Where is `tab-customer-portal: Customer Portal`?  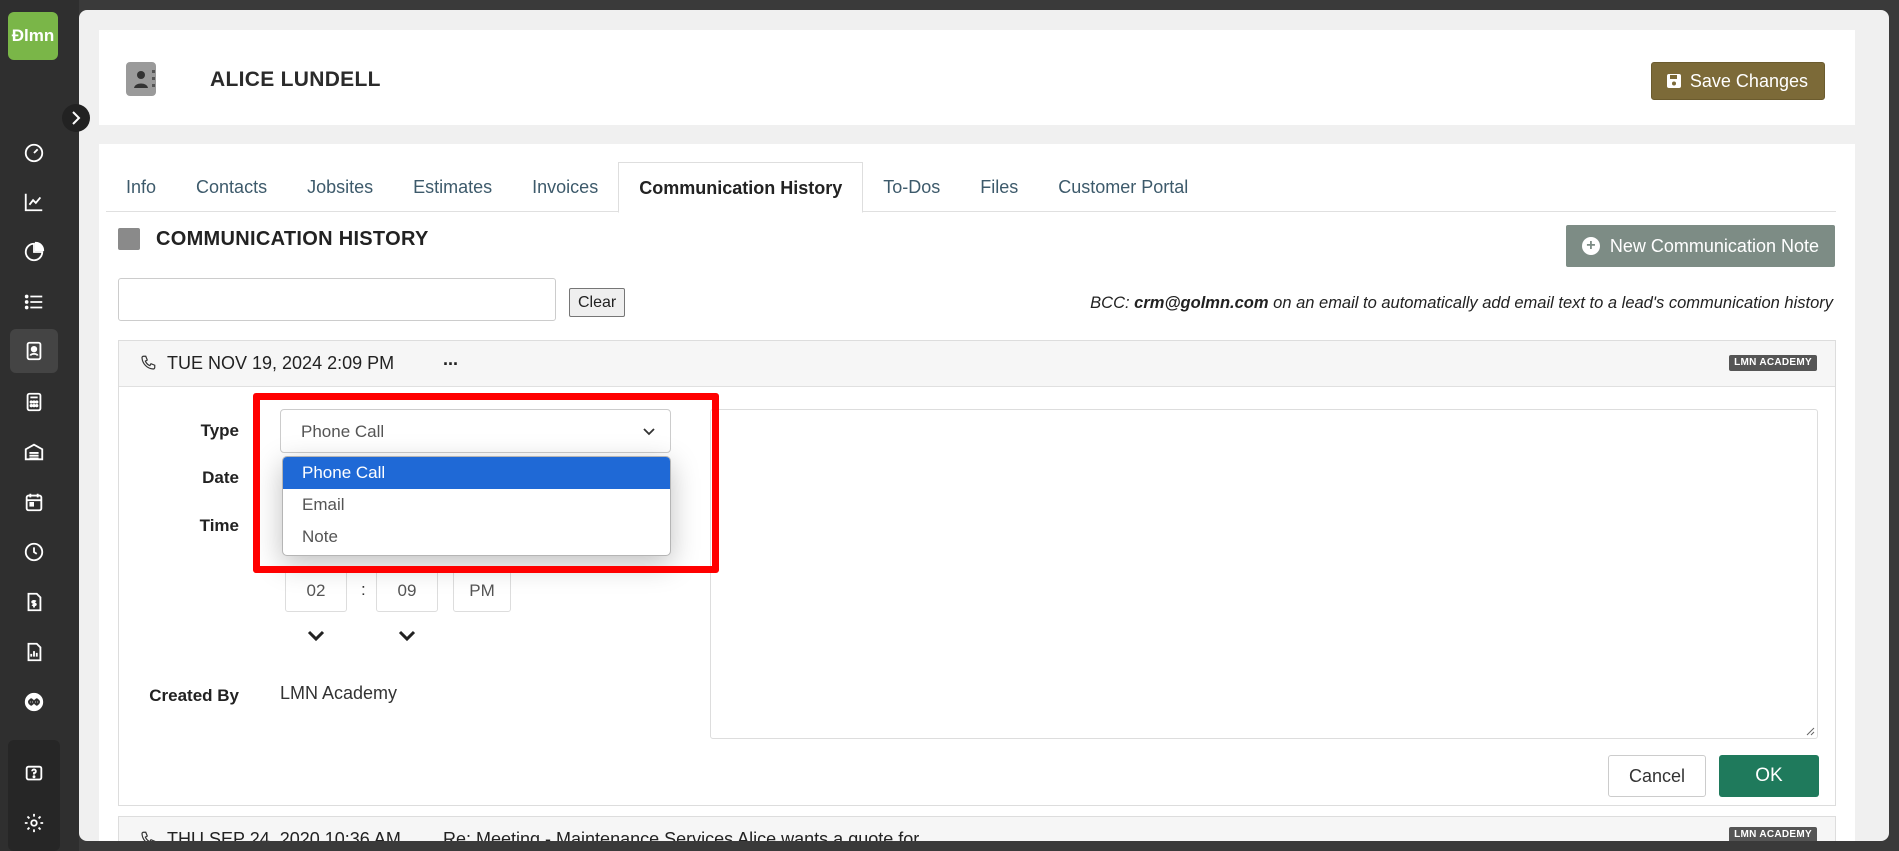 tab-customer-portal: Customer Portal is located at coordinates (1123, 187).